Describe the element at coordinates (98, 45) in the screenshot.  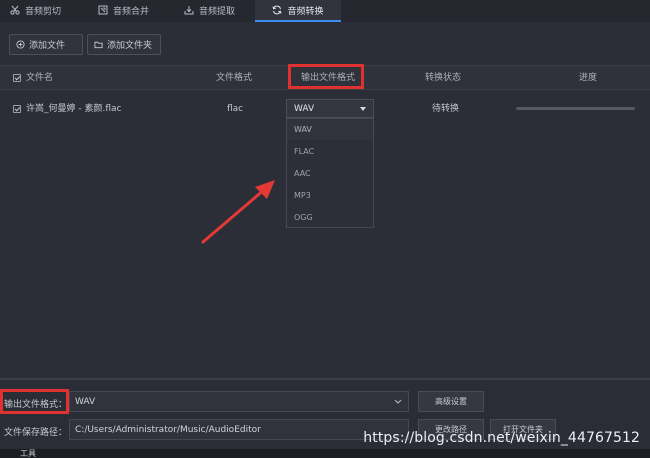
I see `folder-icon` at that location.